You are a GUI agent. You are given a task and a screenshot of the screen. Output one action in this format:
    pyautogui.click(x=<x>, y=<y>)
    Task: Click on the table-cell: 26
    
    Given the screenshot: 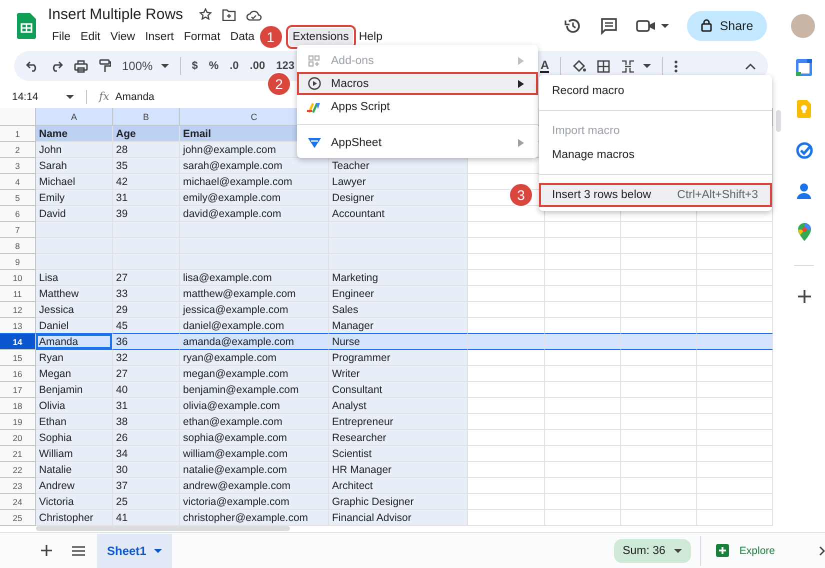 What is the action you would take?
    pyautogui.click(x=146, y=438)
    